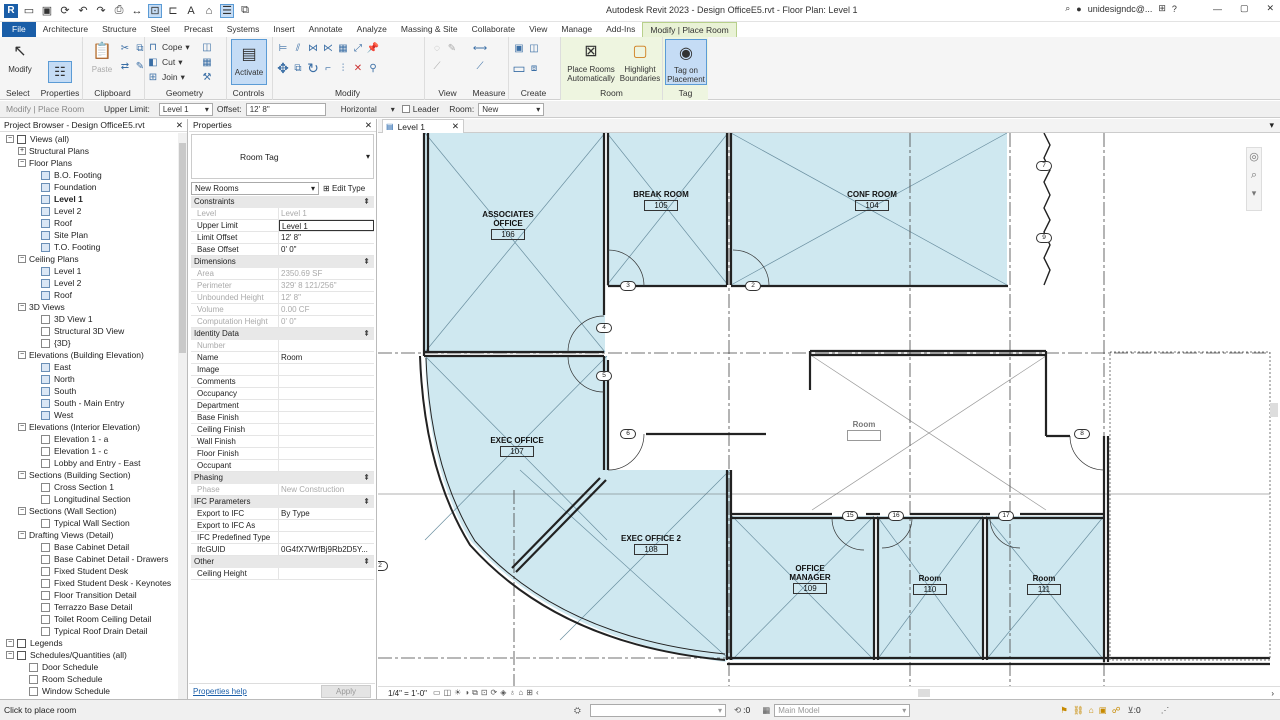  What do you see at coordinates (60, 72) in the screenshot?
I see `properties-button: ☷` at bounding box center [60, 72].